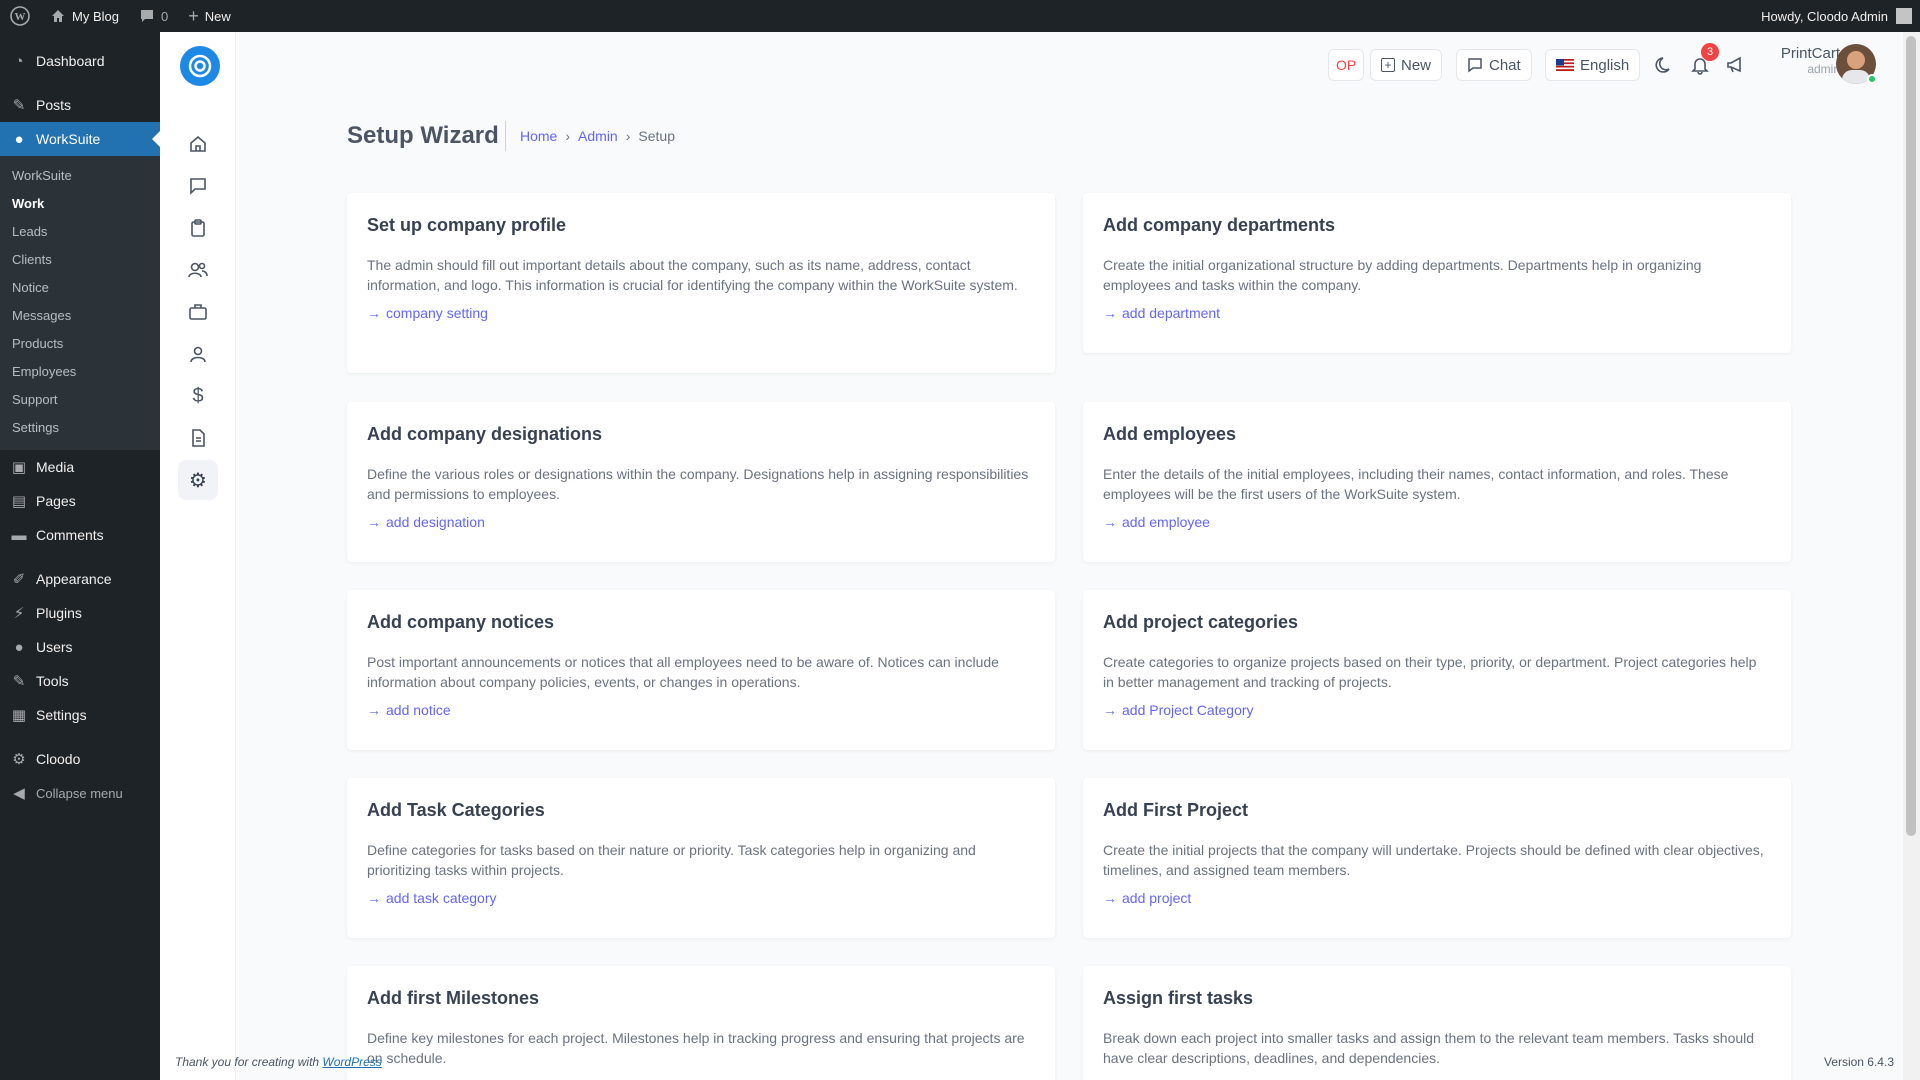 The image size is (1920, 1080). Describe the element at coordinates (80, 372) in the screenshot. I see `submenu-employees: Employees` at that location.